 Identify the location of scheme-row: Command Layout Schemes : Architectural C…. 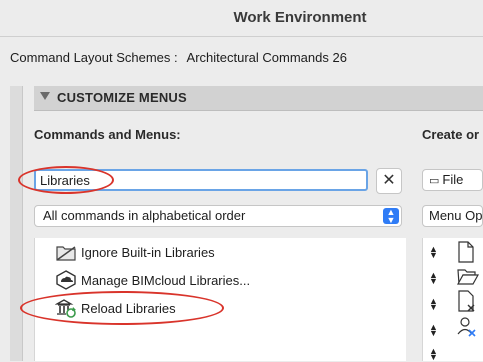
(181, 57).